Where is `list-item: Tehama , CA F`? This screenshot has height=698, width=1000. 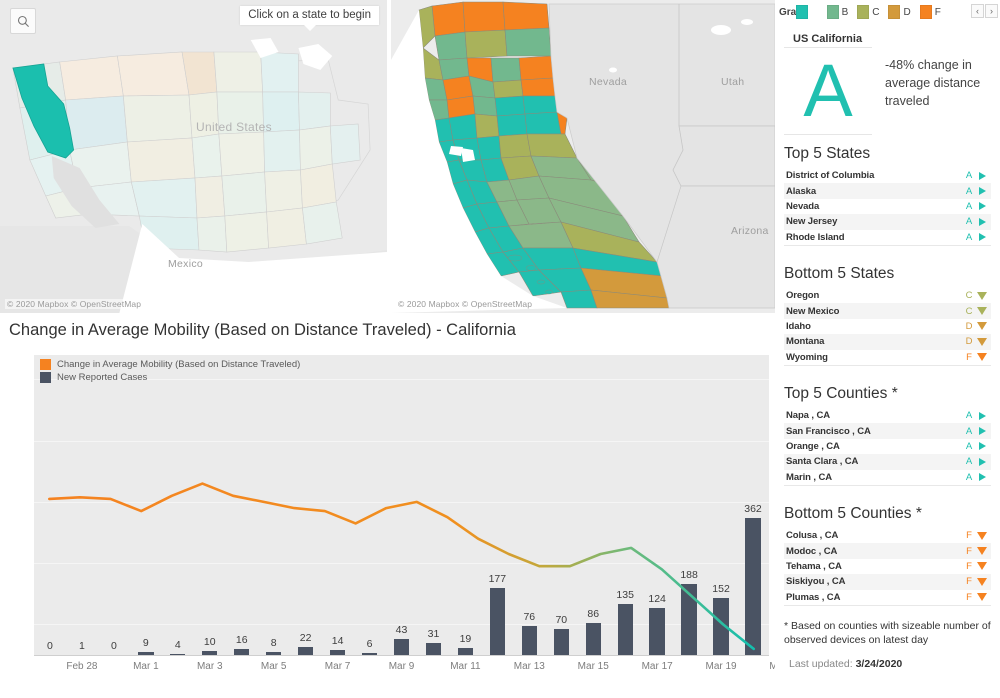
list-item: Tehama , CA F is located at coordinates (887, 566).